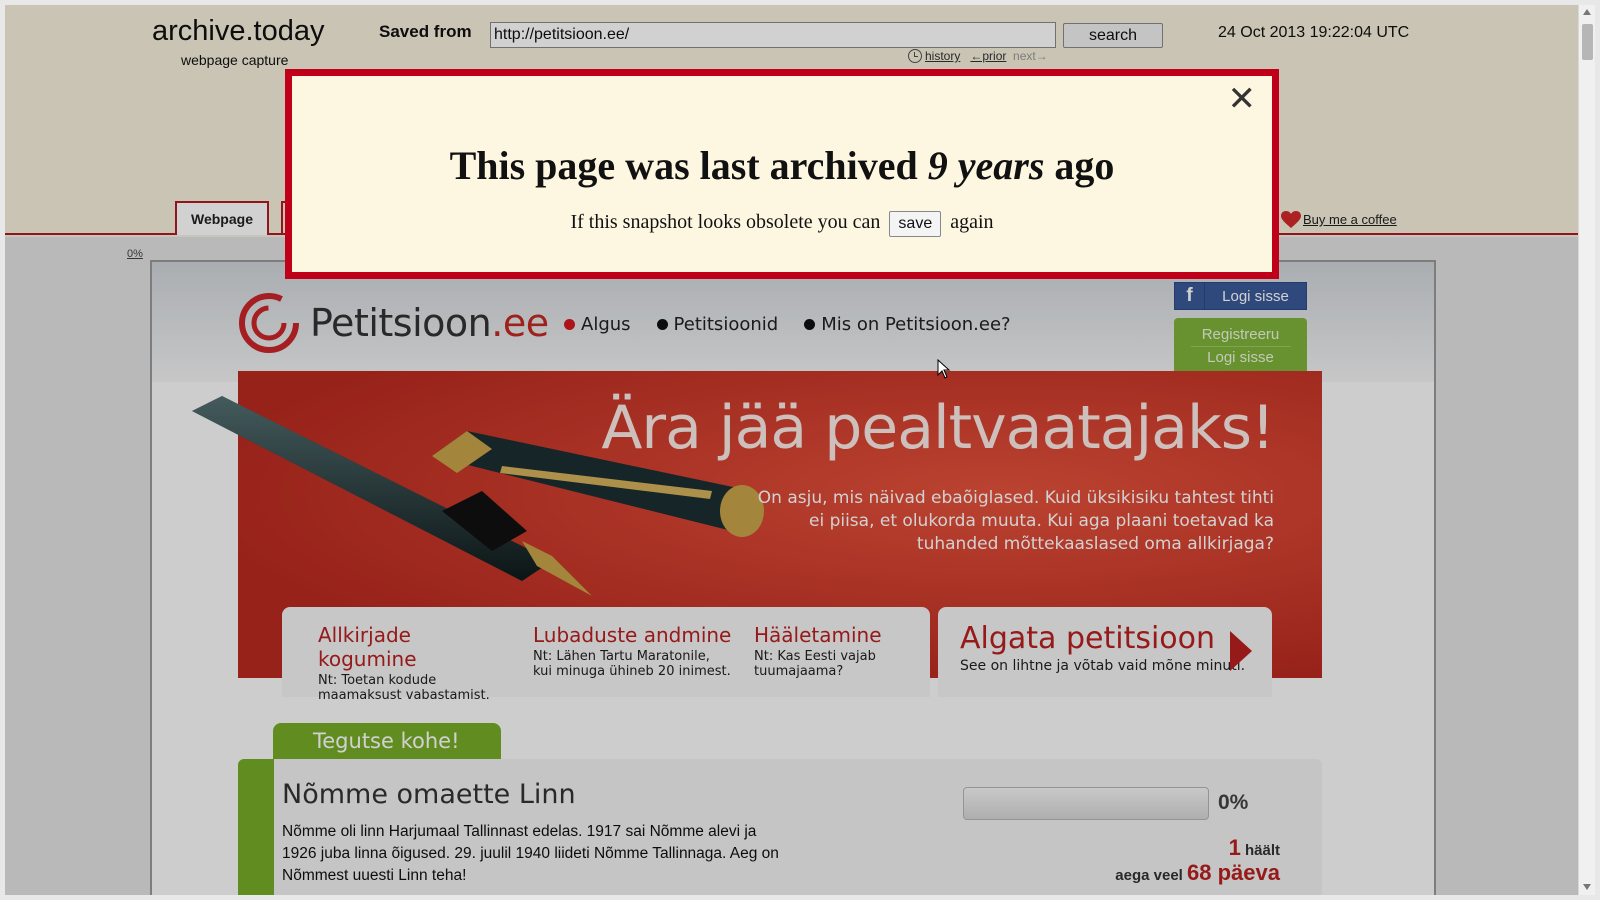  Describe the element at coordinates (725, 222) in the screenshot. I see `modal-text-prefix: If this snapshot looks obsolete you can` at that location.